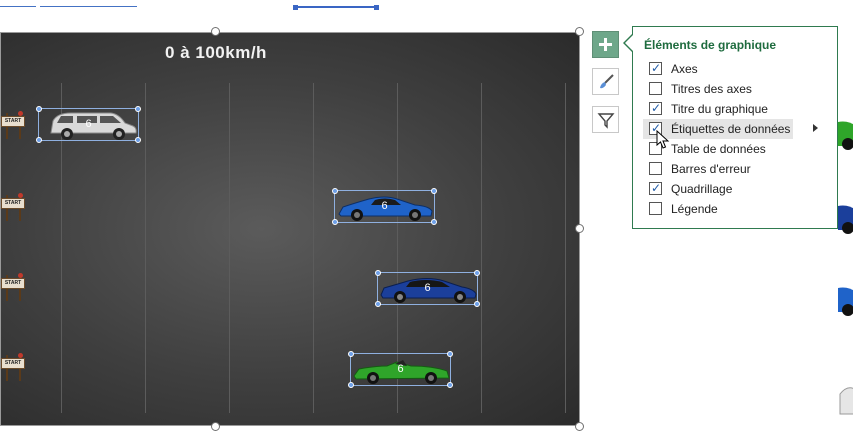  What do you see at coordinates (426, 5) in the screenshot?
I see `worksheet-cells-strip` at bounding box center [426, 5].